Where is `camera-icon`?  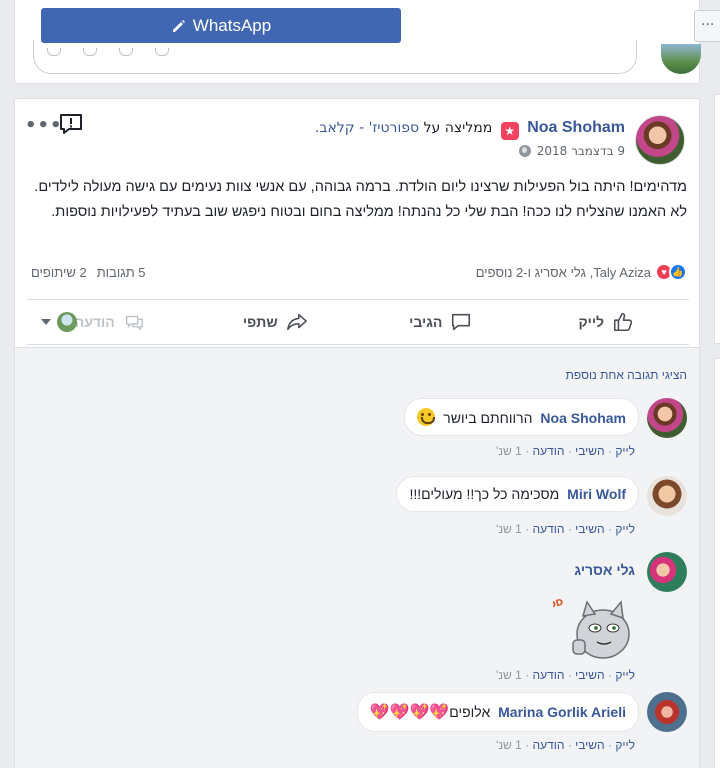 camera-icon is located at coordinates (90, 52).